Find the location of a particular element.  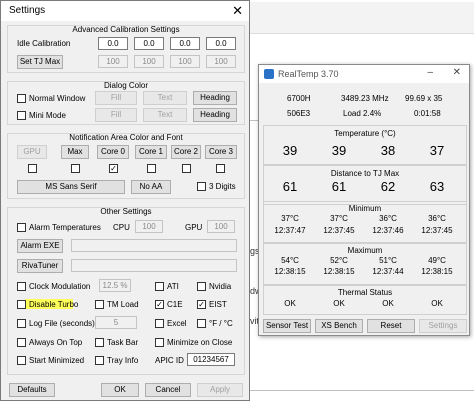

tm-load-label: TM Load is located at coordinates (123, 304).